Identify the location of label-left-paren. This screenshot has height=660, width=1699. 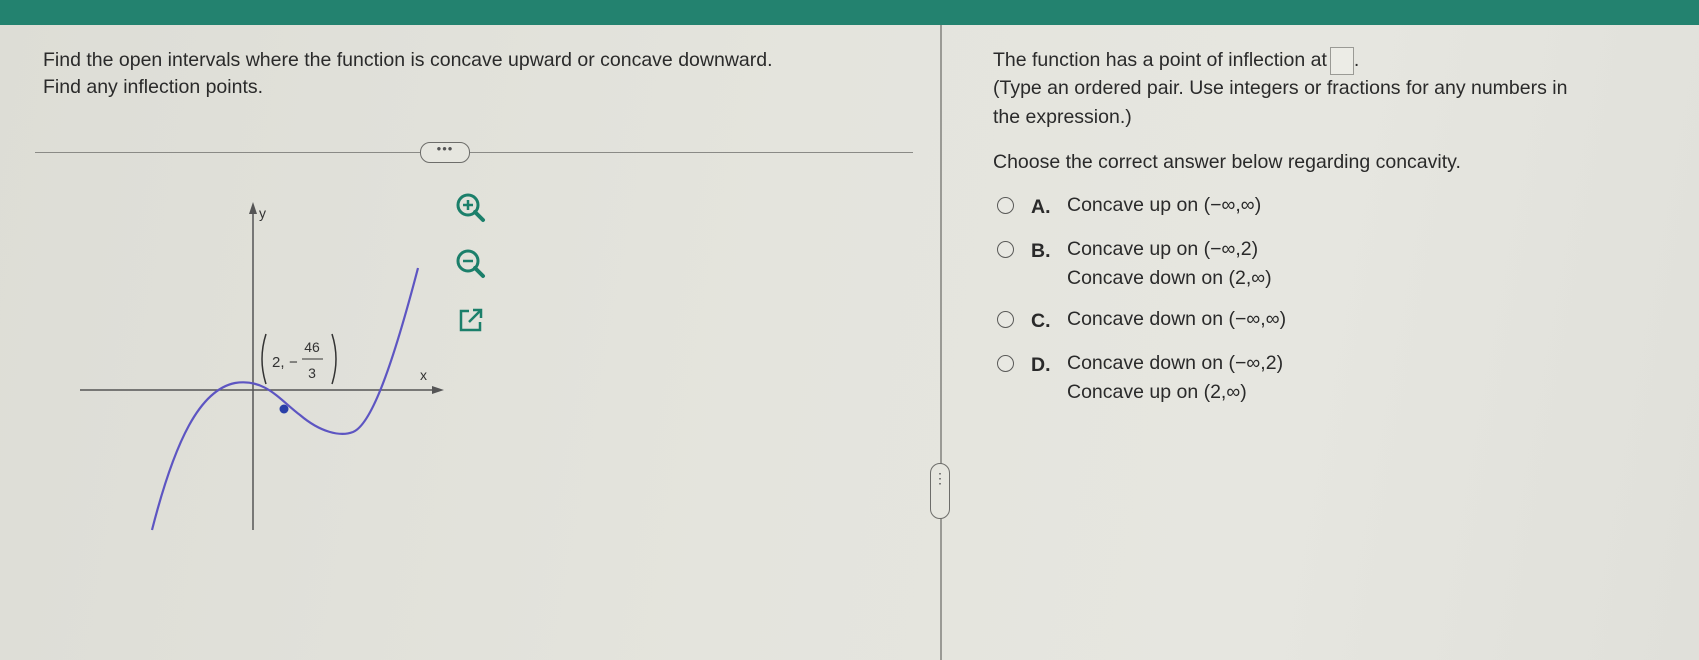
(264, 359).